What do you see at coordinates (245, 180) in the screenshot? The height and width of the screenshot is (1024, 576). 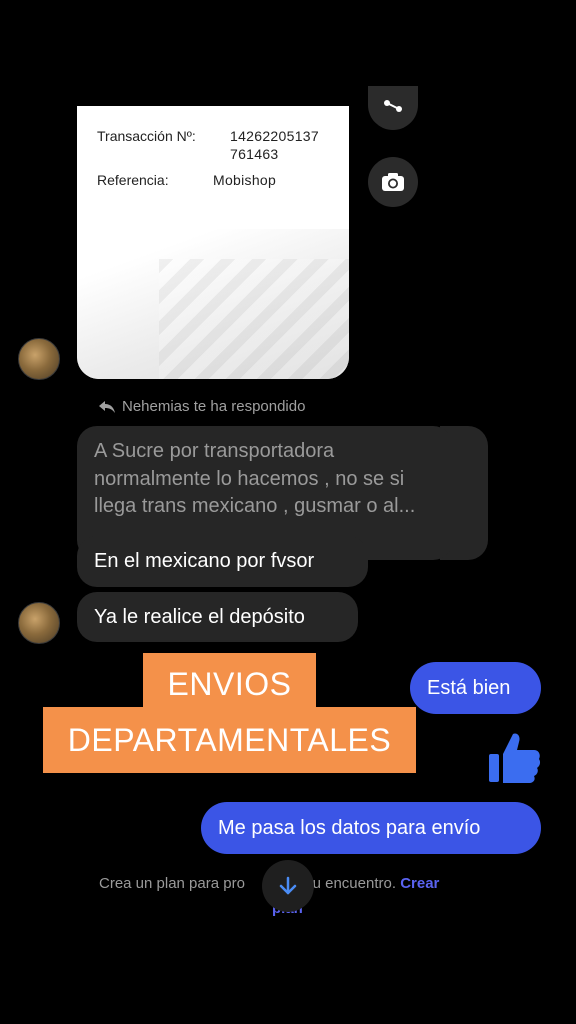 I see `reference-value: Mobishop` at bounding box center [245, 180].